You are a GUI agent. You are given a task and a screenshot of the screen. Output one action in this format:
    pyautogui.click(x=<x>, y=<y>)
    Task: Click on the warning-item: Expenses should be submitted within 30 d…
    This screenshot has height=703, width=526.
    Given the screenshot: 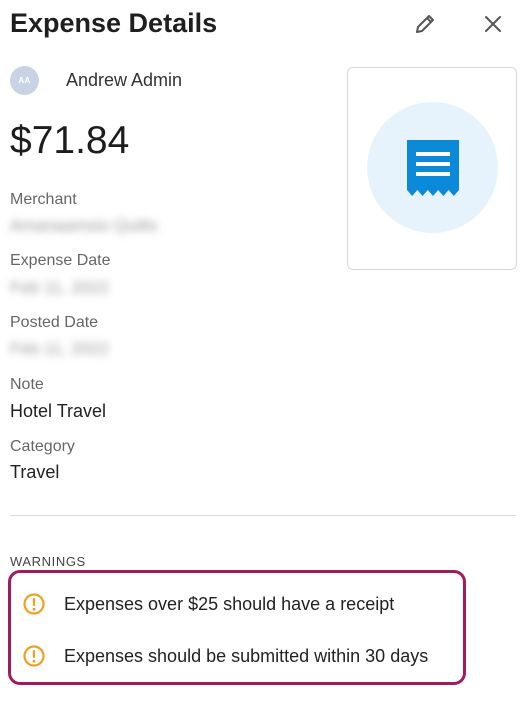 What is the action you would take?
    pyautogui.click(x=225, y=656)
    